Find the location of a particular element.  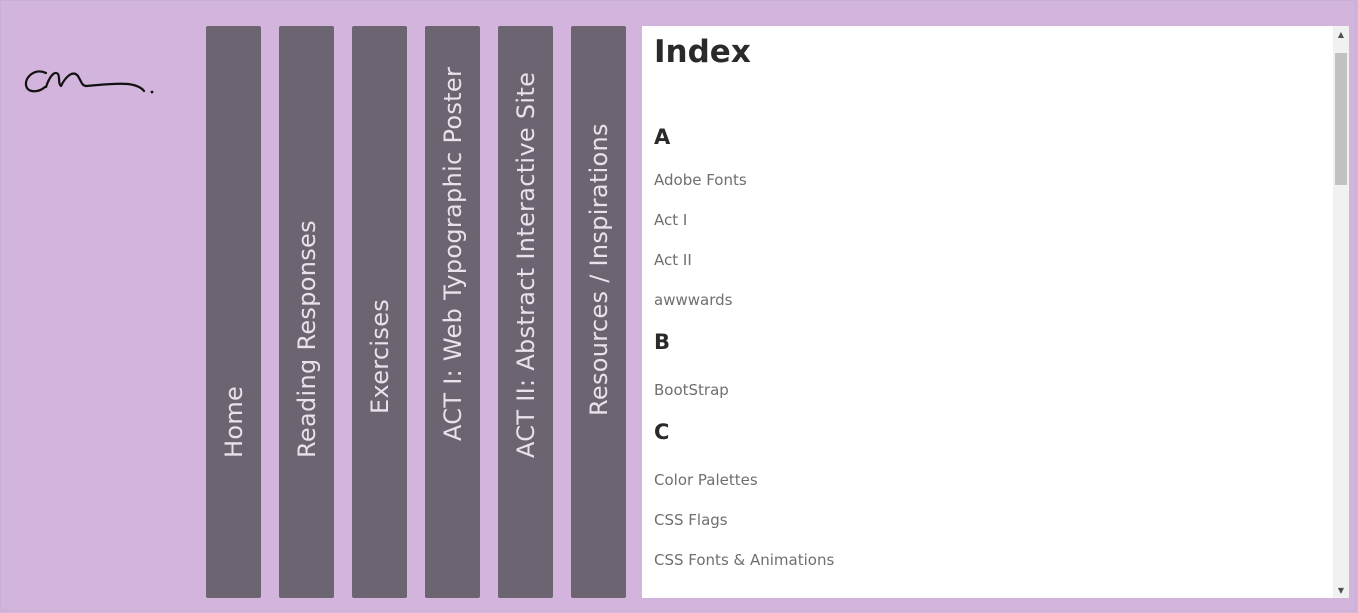

index-link-awwwards: awwwards is located at coordinates (989, 300).